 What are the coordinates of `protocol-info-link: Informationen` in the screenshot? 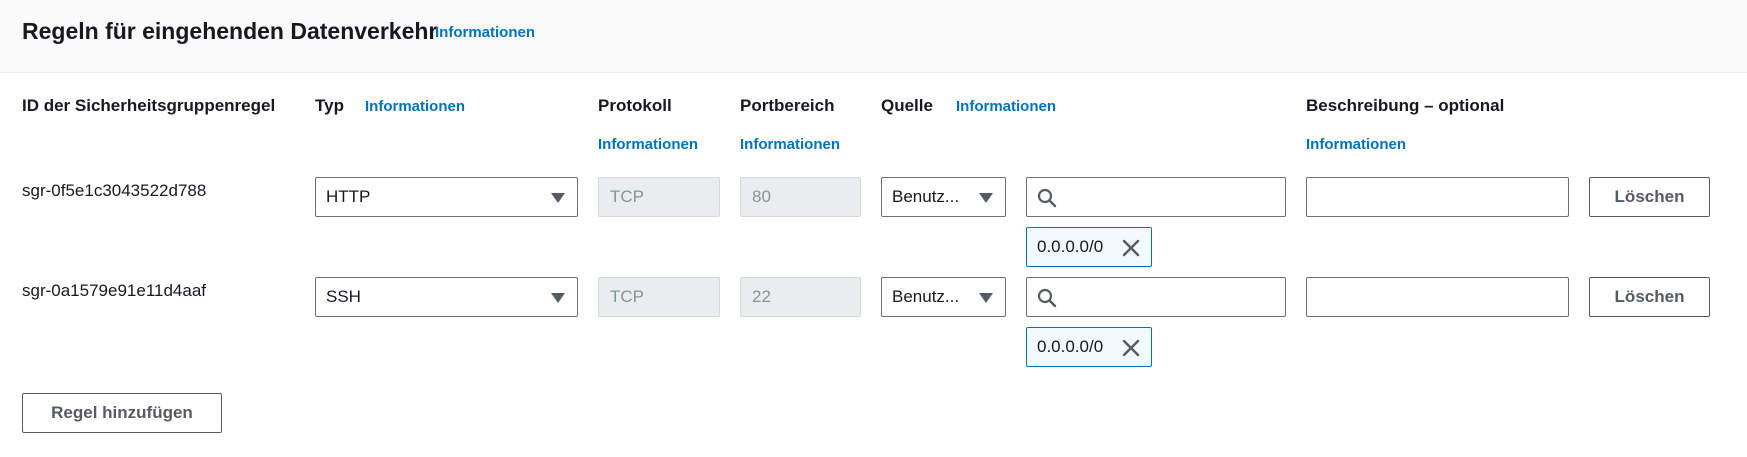 It's located at (648, 145).